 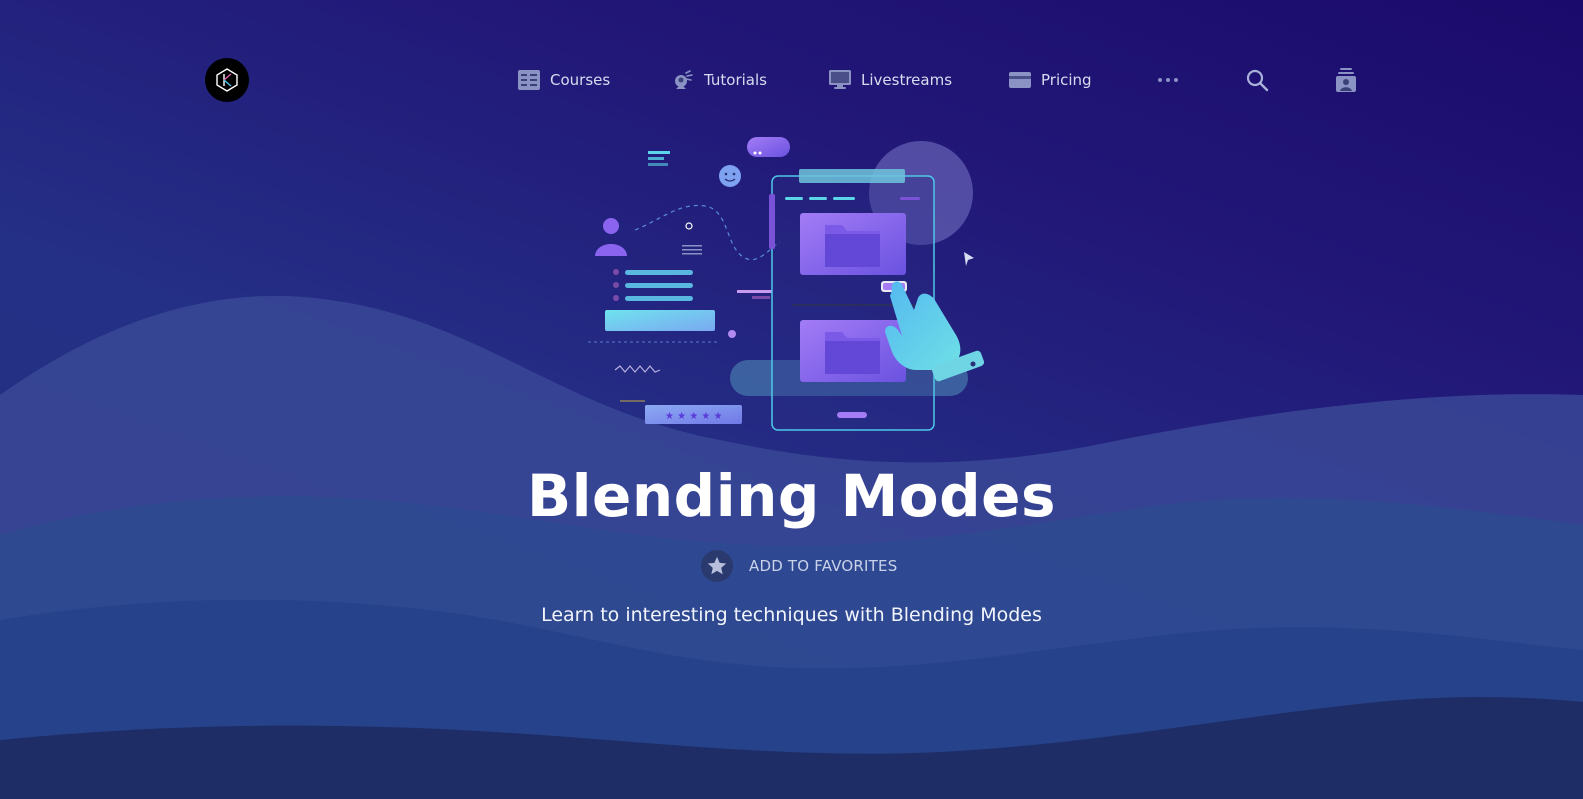 What do you see at coordinates (735, 80) in the screenshot?
I see `nav-label-tutorials: Tutorials` at bounding box center [735, 80].